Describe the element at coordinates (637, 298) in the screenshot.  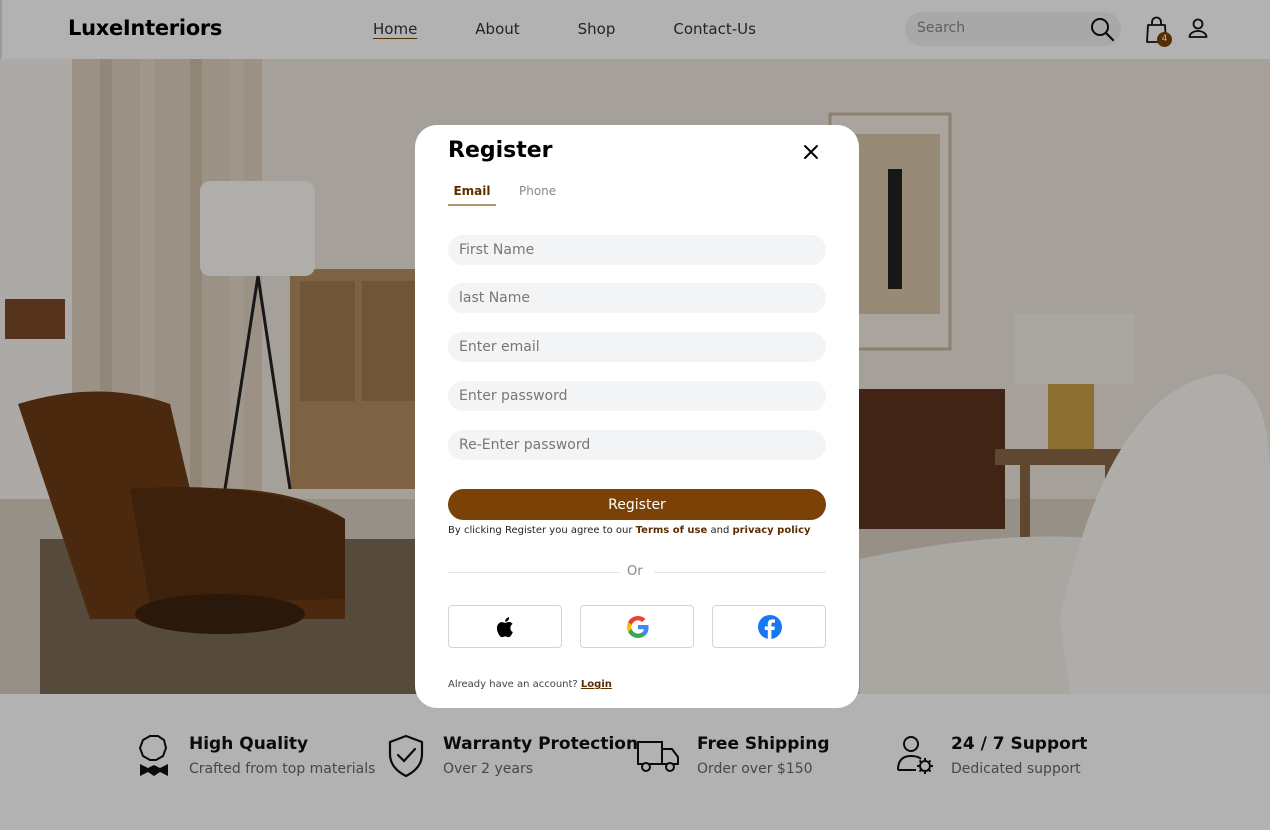
I see `last-name-field` at that location.